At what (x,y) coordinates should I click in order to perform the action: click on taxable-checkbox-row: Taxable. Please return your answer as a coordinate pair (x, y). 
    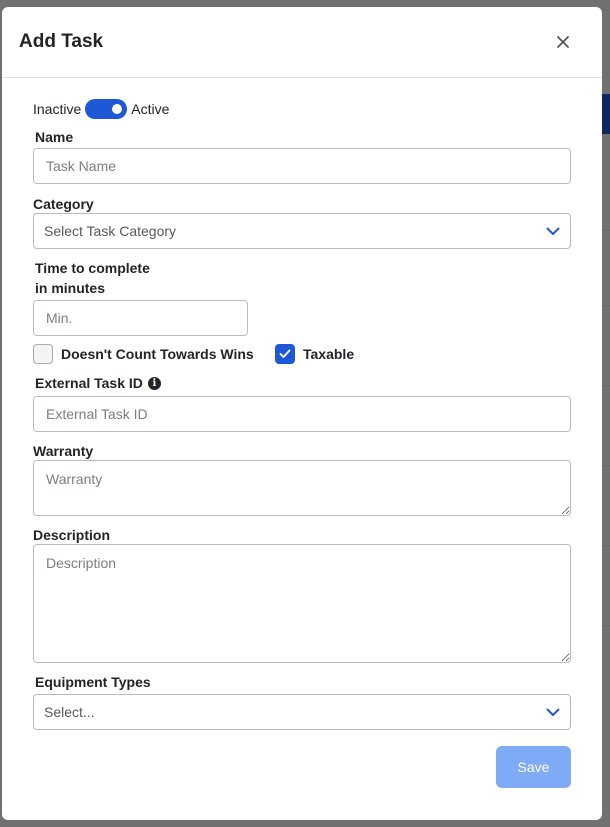
    Looking at the image, I should click on (314, 354).